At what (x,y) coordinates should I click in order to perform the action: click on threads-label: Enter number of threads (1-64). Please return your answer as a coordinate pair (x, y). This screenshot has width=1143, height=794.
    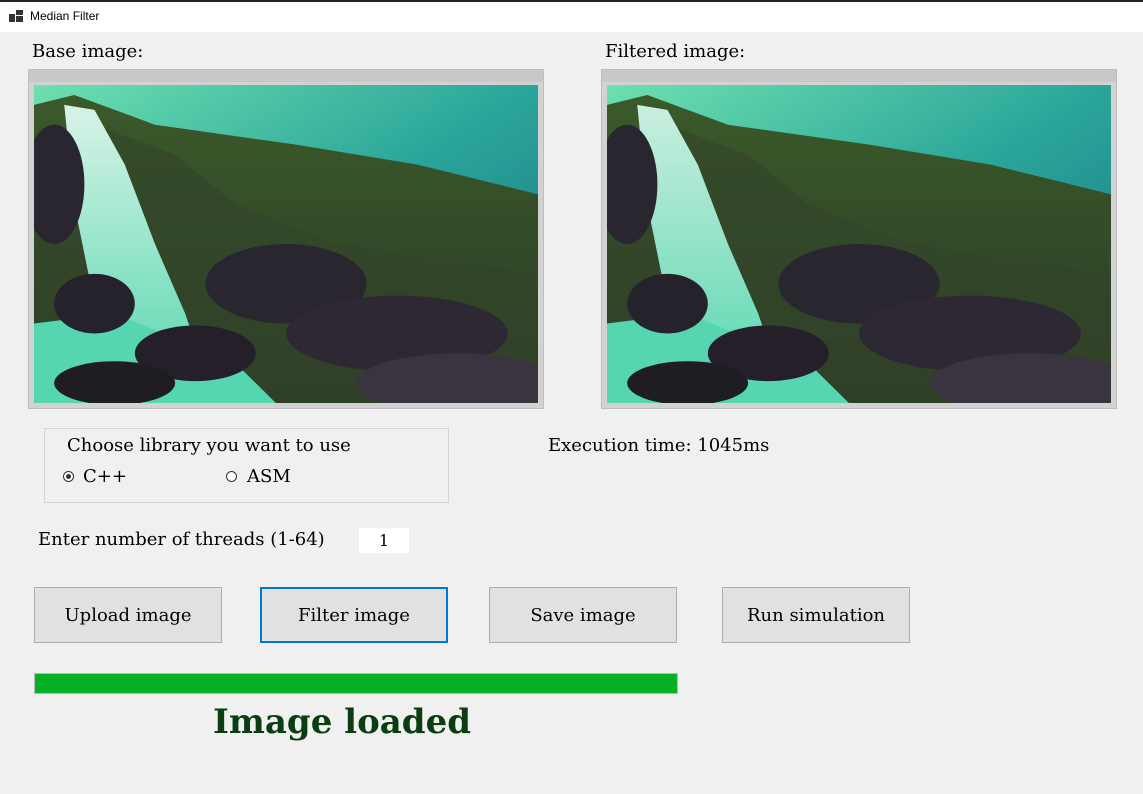
    Looking at the image, I should click on (181, 539).